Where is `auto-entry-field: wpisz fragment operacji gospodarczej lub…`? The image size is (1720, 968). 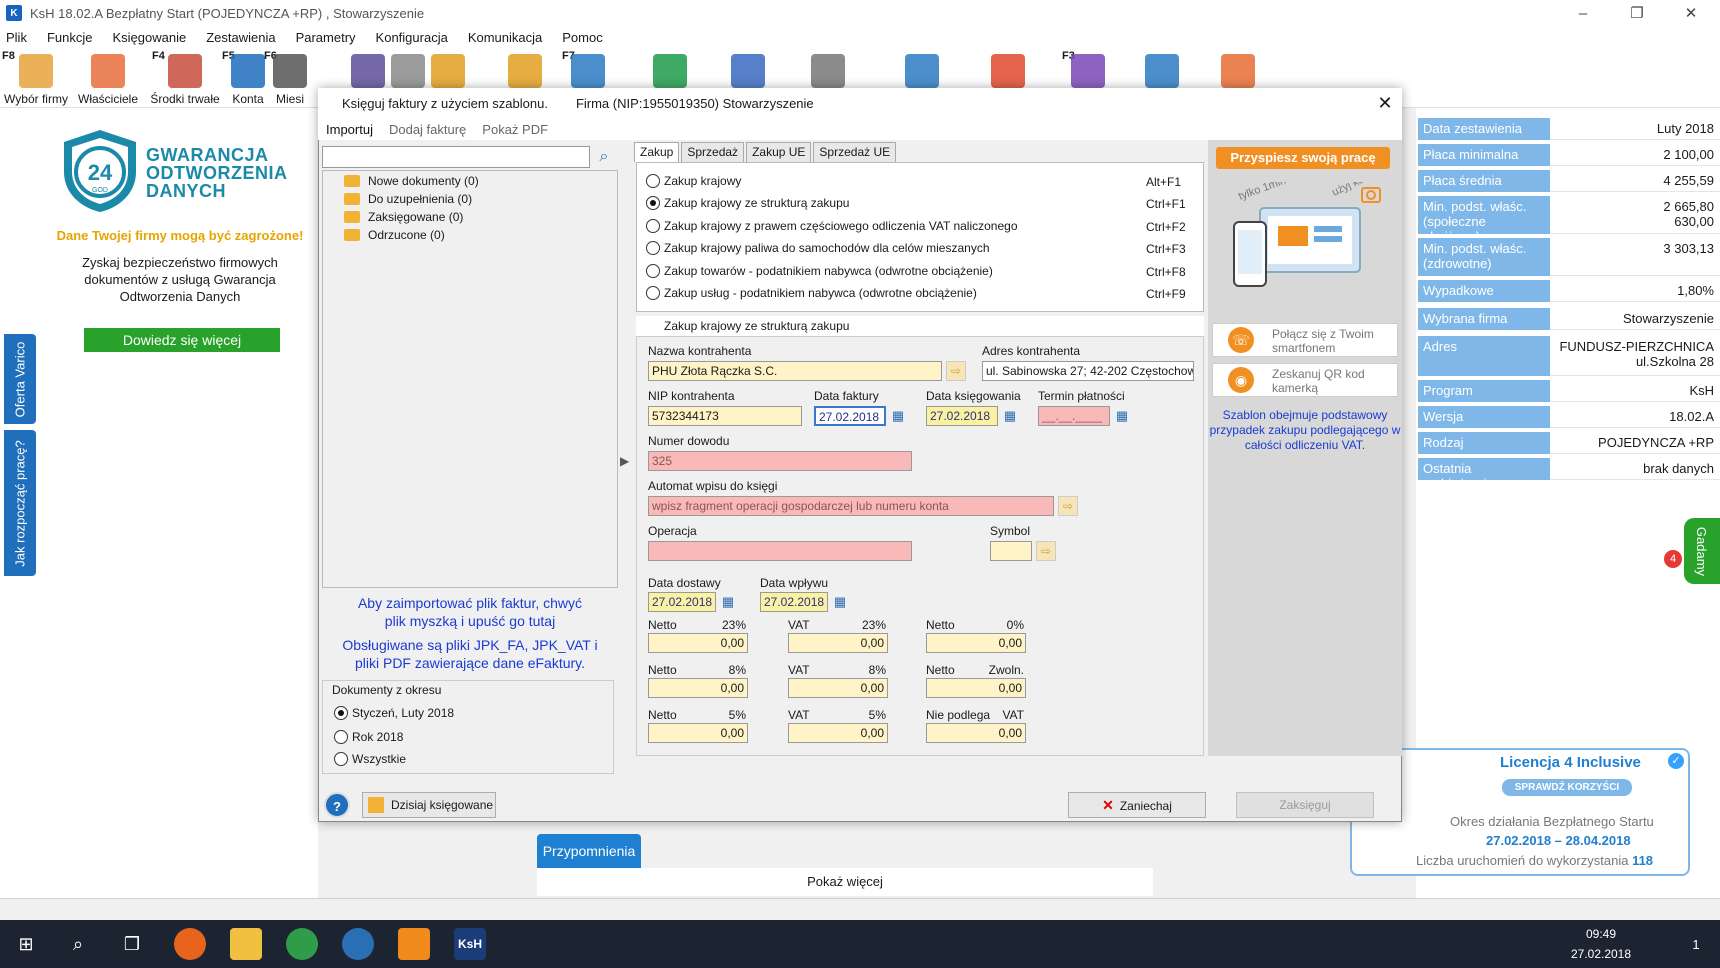 auto-entry-field: wpisz fragment operacji gospodarczej lub… is located at coordinates (851, 506).